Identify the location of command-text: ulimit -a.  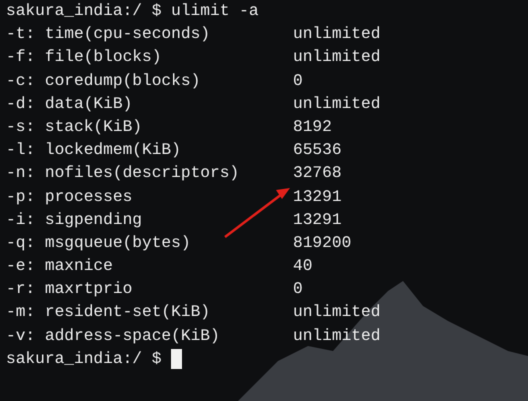
(215, 11).